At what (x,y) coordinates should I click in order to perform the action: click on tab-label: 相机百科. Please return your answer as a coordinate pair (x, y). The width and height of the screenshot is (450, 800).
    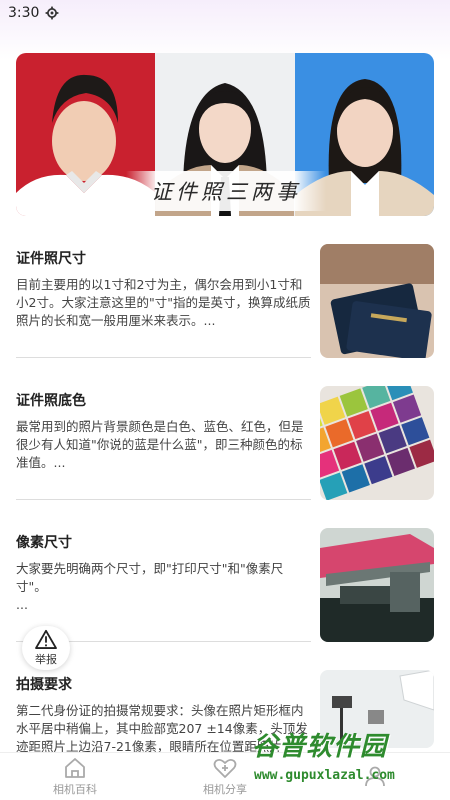
    Looking at the image, I should click on (75, 789).